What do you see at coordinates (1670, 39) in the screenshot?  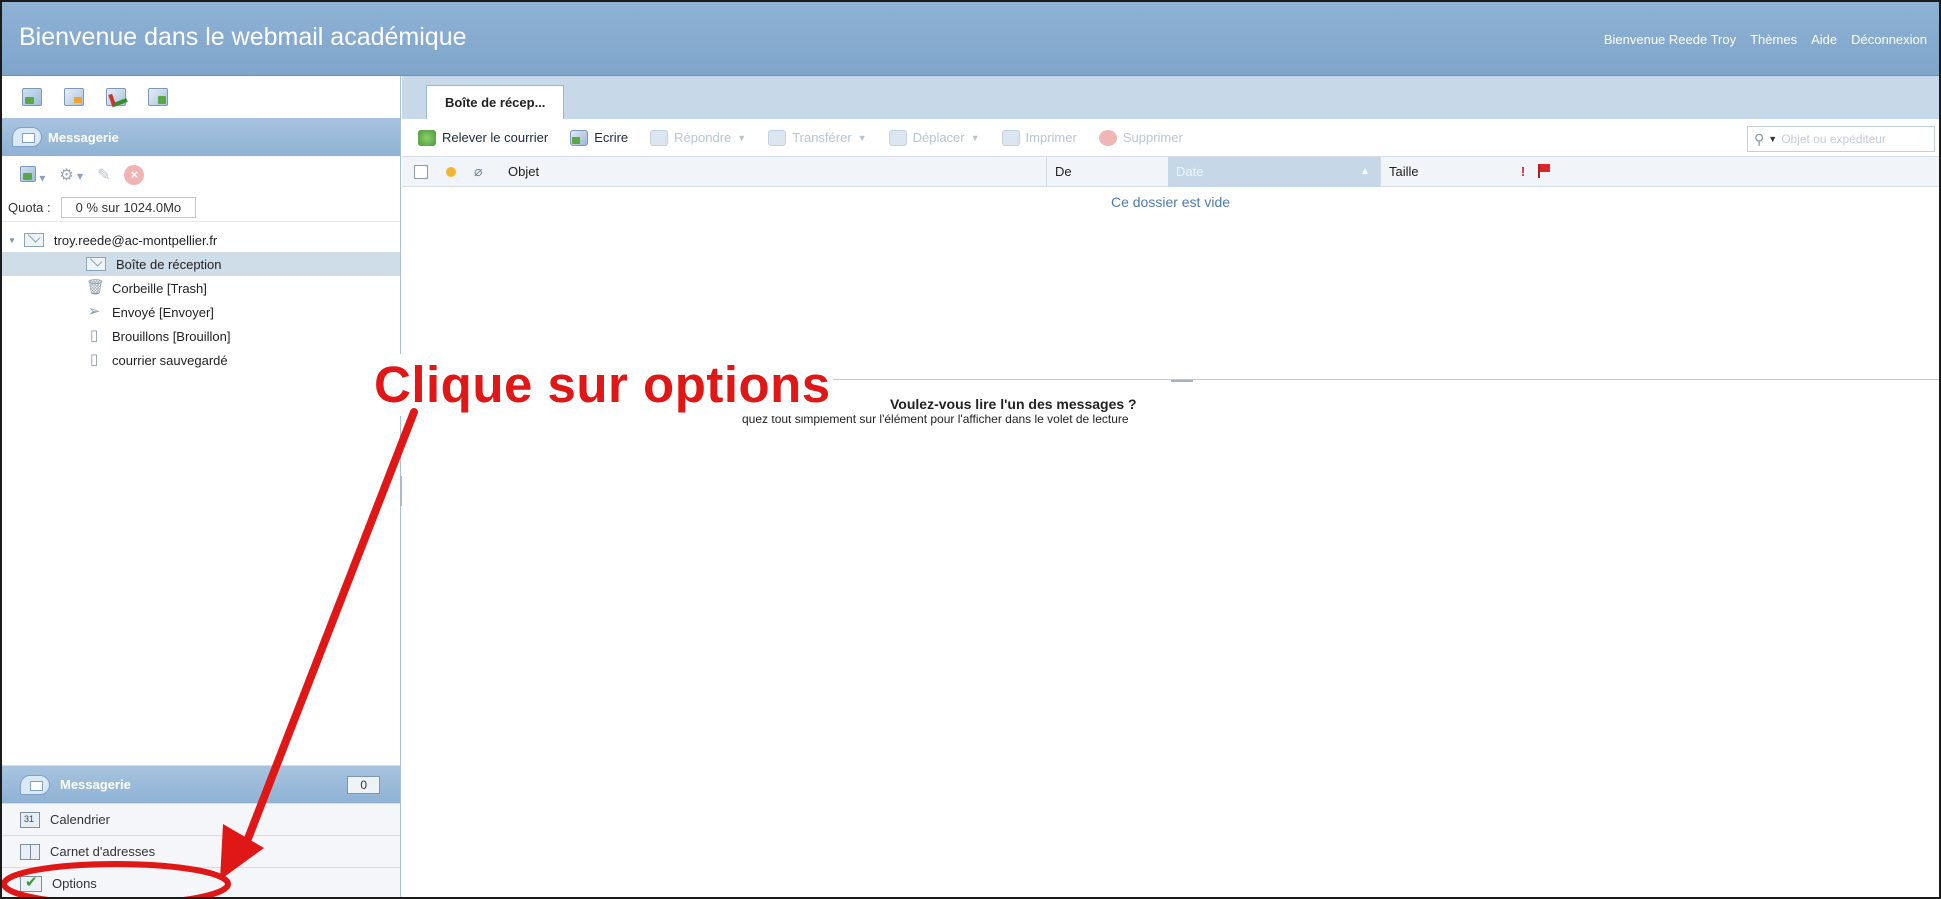 I see `welcome-user-link: Bienvenue Reede Troy` at bounding box center [1670, 39].